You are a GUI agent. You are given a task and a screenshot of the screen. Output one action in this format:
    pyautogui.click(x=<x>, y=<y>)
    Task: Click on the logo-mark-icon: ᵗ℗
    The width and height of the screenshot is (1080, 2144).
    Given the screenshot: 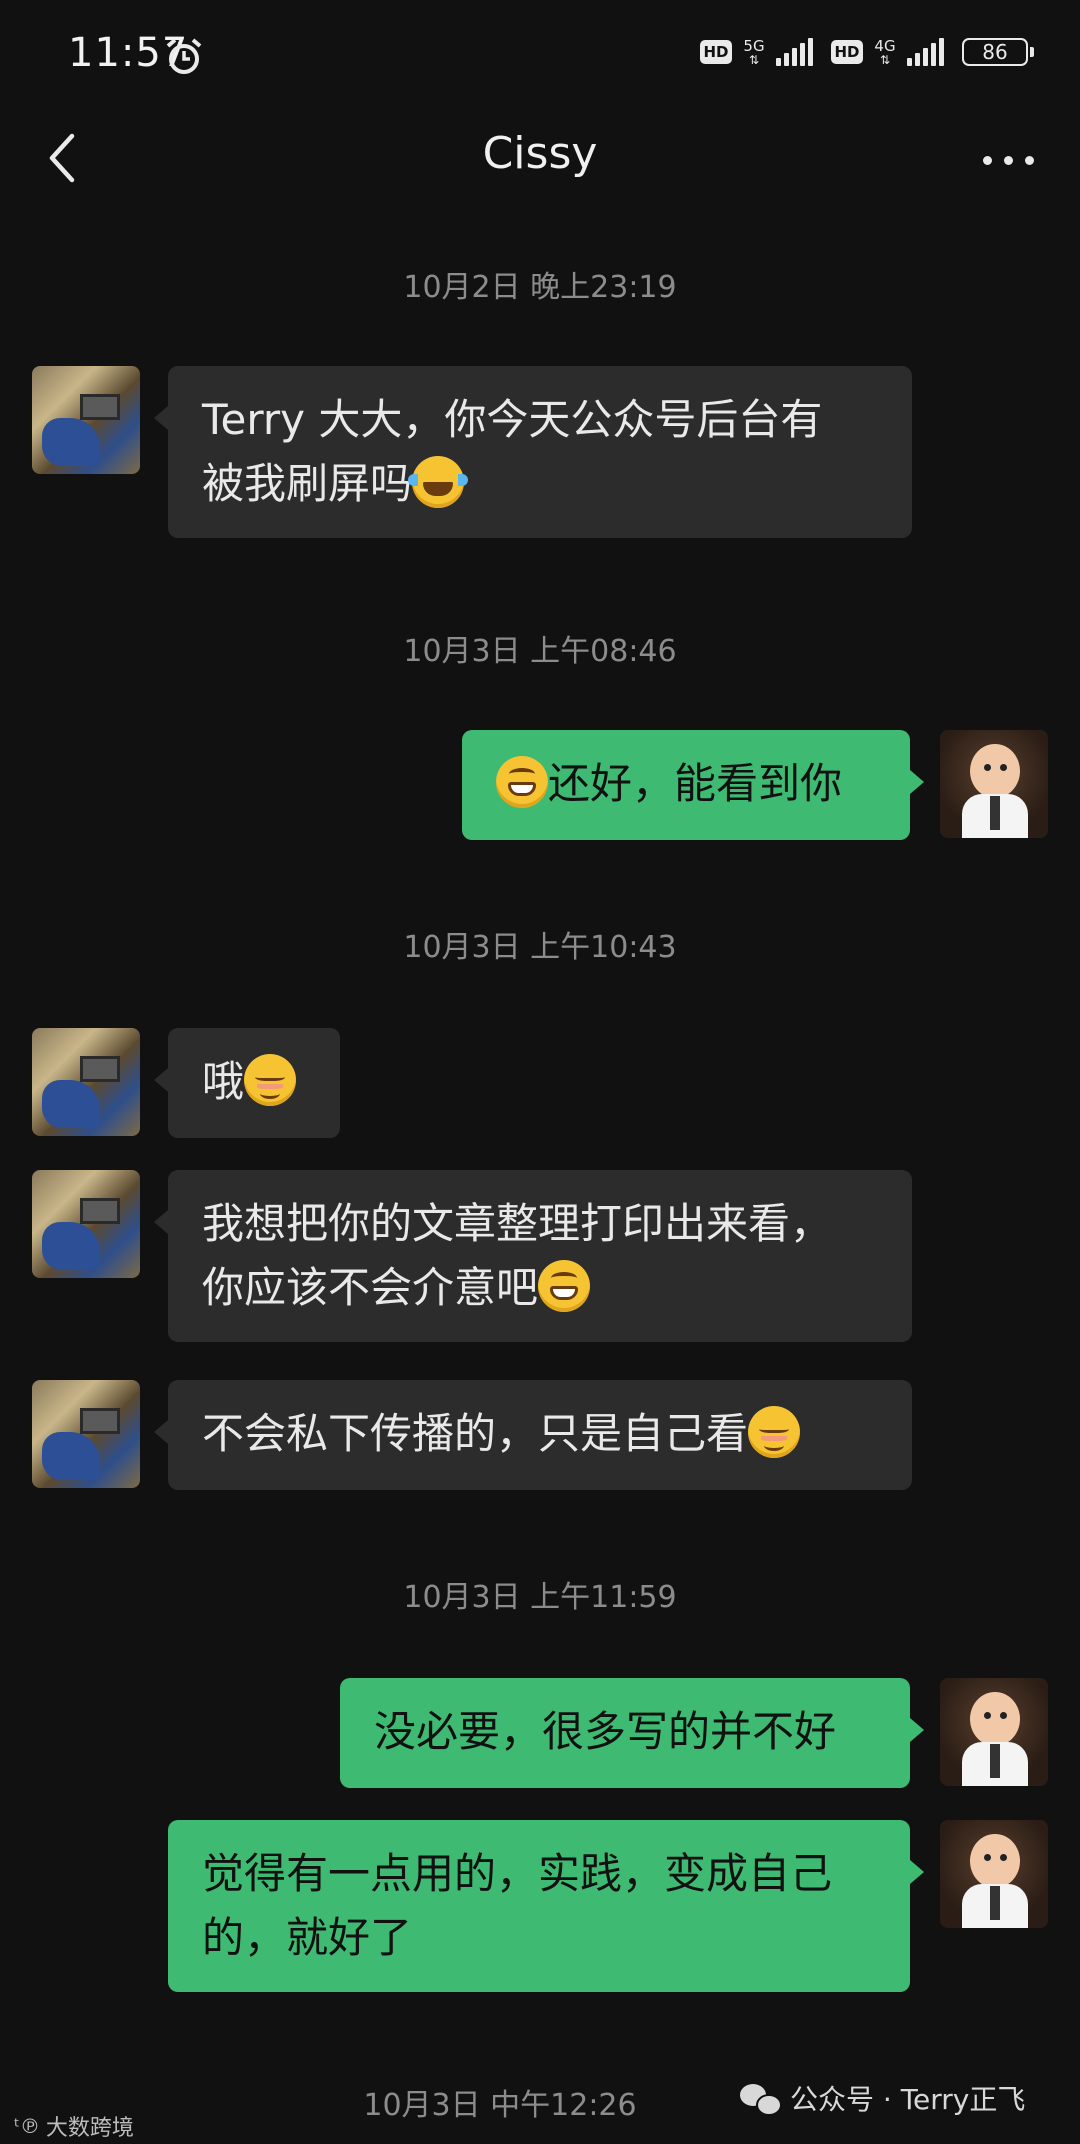 What is the action you would take?
    pyautogui.click(x=27, y=2126)
    